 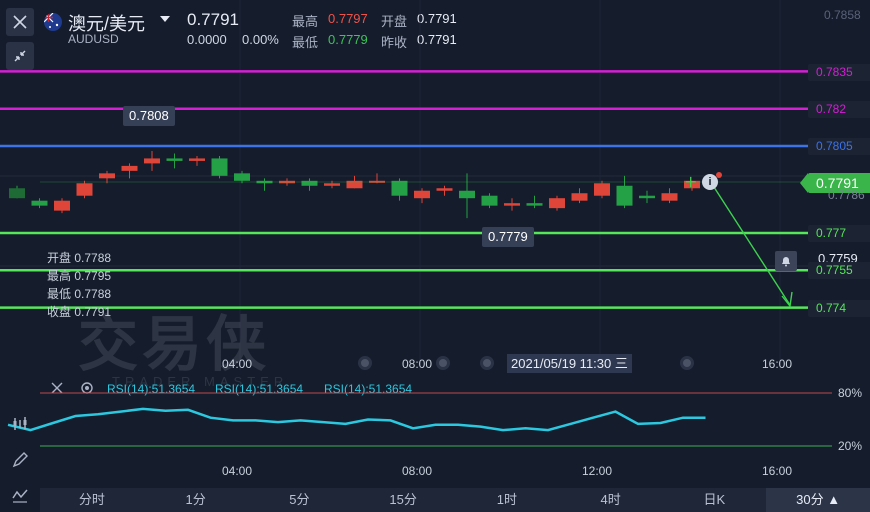 What do you see at coordinates (850, 393) in the screenshot?
I see `rsi-level-80: 80%` at bounding box center [850, 393].